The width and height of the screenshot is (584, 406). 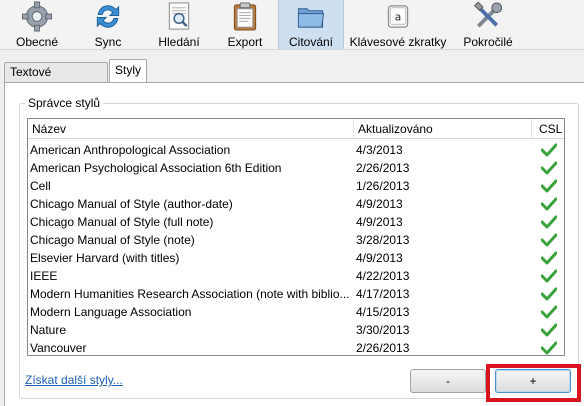 What do you see at coordinates (383, 312) in the screenshot?
I see `style-updated: 4/15/2013` at bounding box center [383, 312].